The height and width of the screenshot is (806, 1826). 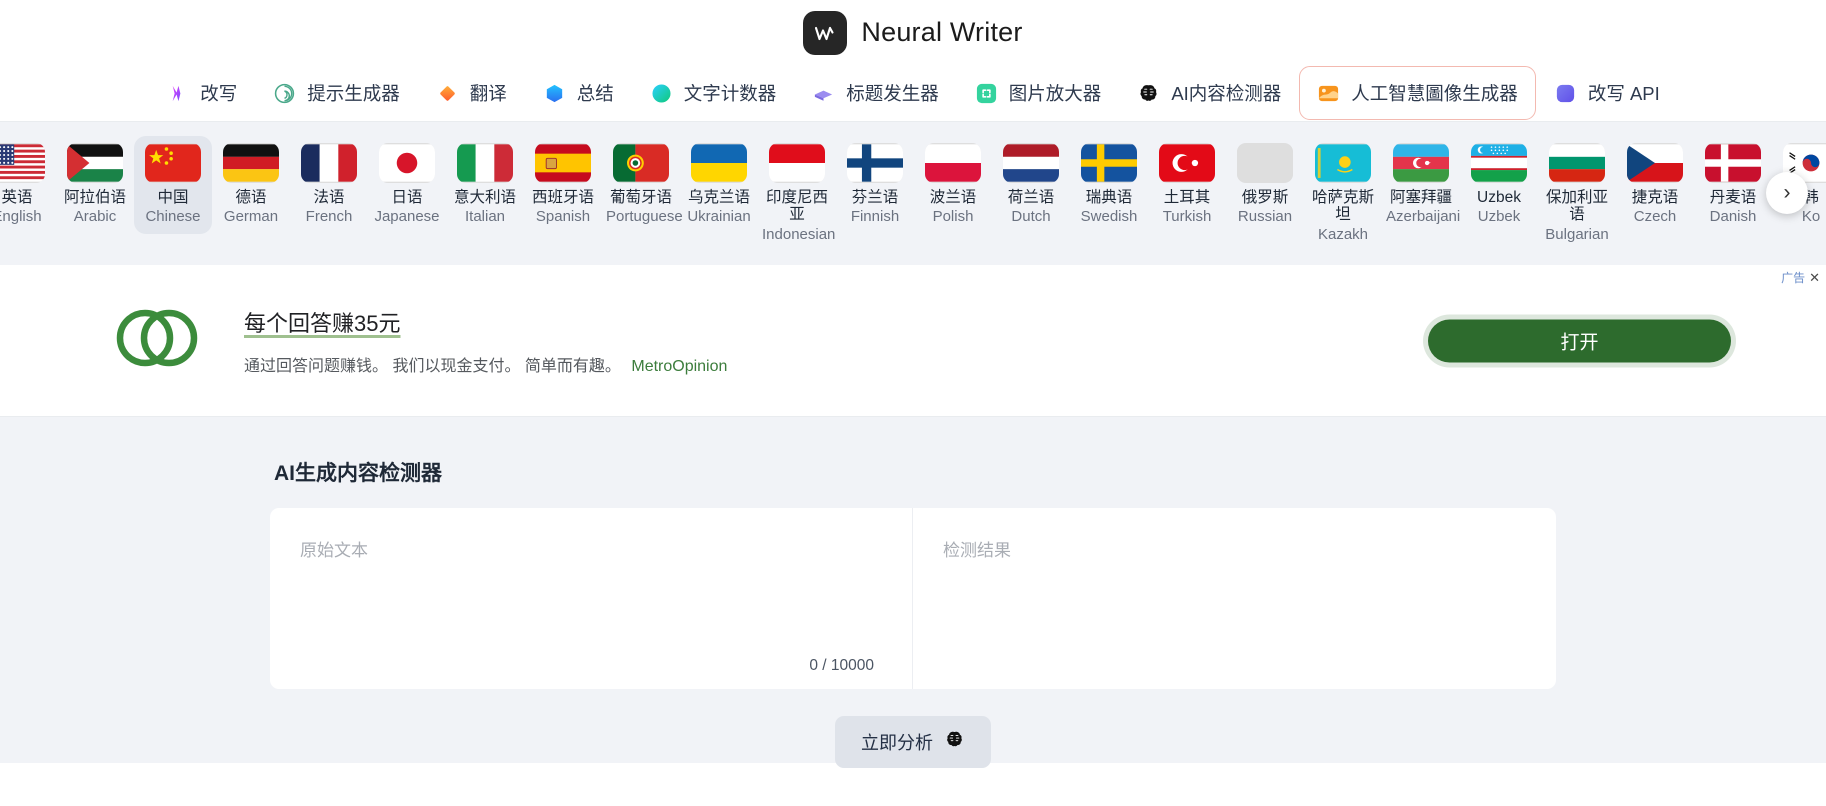 I want to click on language-item-portuguese: 葡萄牙语 Portuguese, so click(x=642, y=185).